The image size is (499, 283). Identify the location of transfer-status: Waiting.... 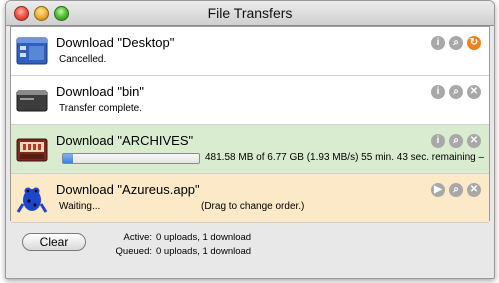
(80, 206).